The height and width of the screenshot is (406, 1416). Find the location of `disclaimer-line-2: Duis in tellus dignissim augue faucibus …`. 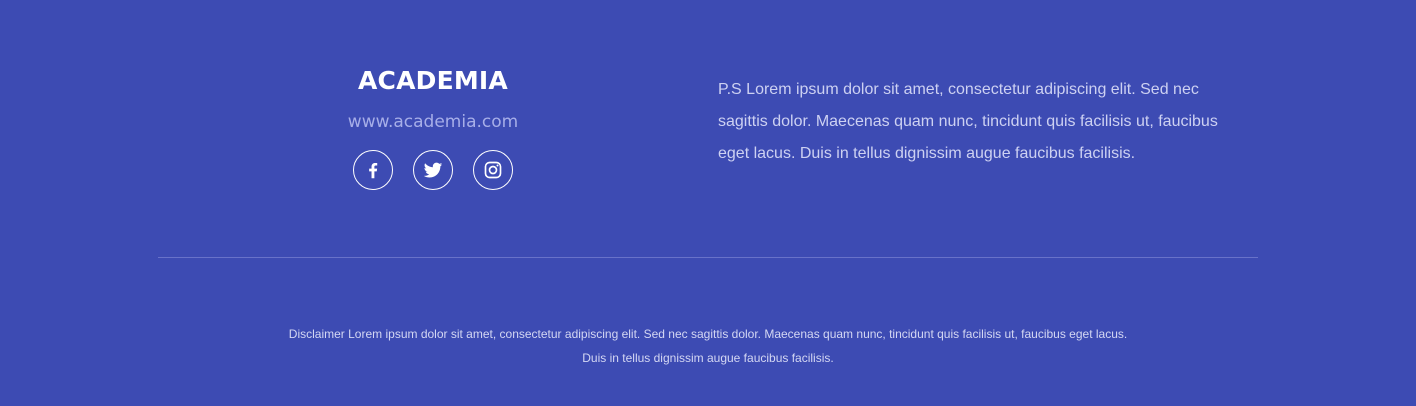

disclaimer-line-2: Duis in tellus dignissim augue faucibus … is located at coordinates (708, 358).